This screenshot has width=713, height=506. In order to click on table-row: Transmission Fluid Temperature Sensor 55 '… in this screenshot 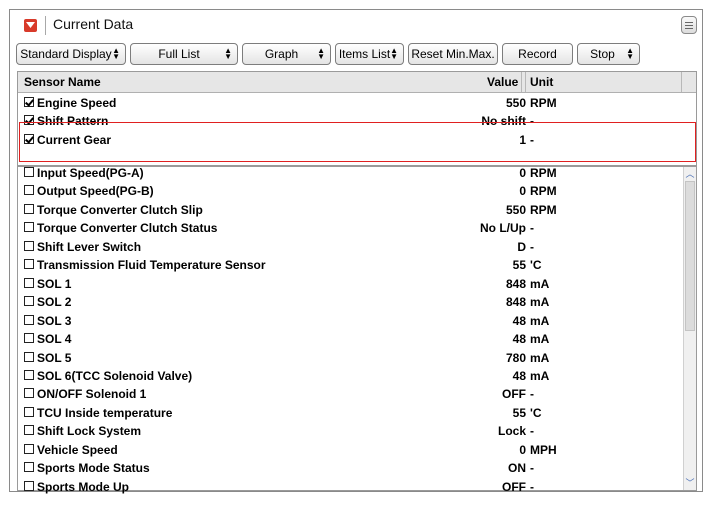, I will do `click(350, 265)`.